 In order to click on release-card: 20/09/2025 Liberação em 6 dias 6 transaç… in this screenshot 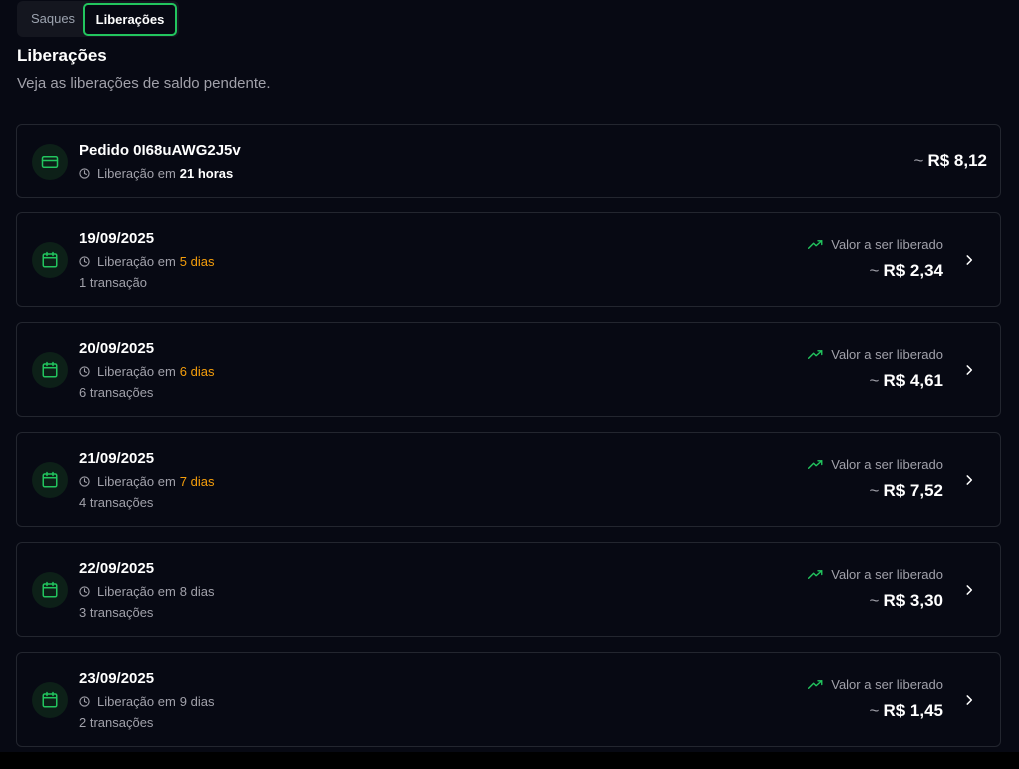, I will do `click(508, 369)`.